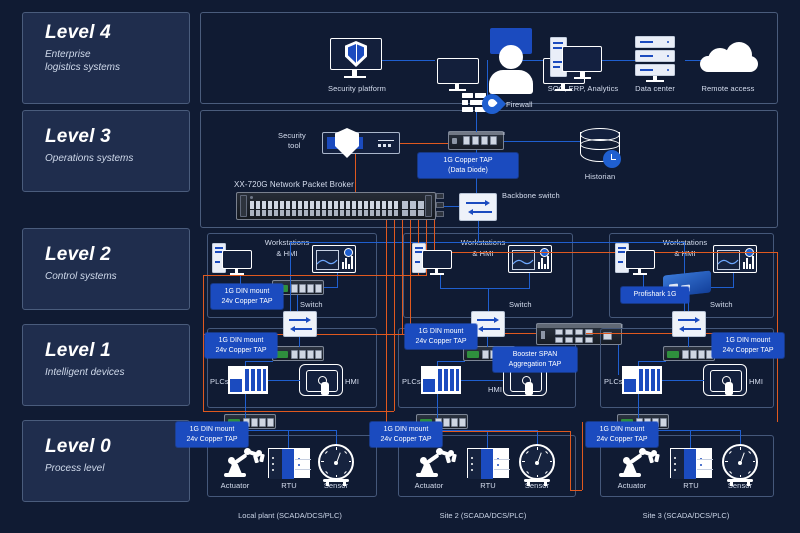 The width and height of the screenshot is (800, 533). I want to click on site-1-caption: Local plant (SCADA/DCS/PLC), so click(290, 515).